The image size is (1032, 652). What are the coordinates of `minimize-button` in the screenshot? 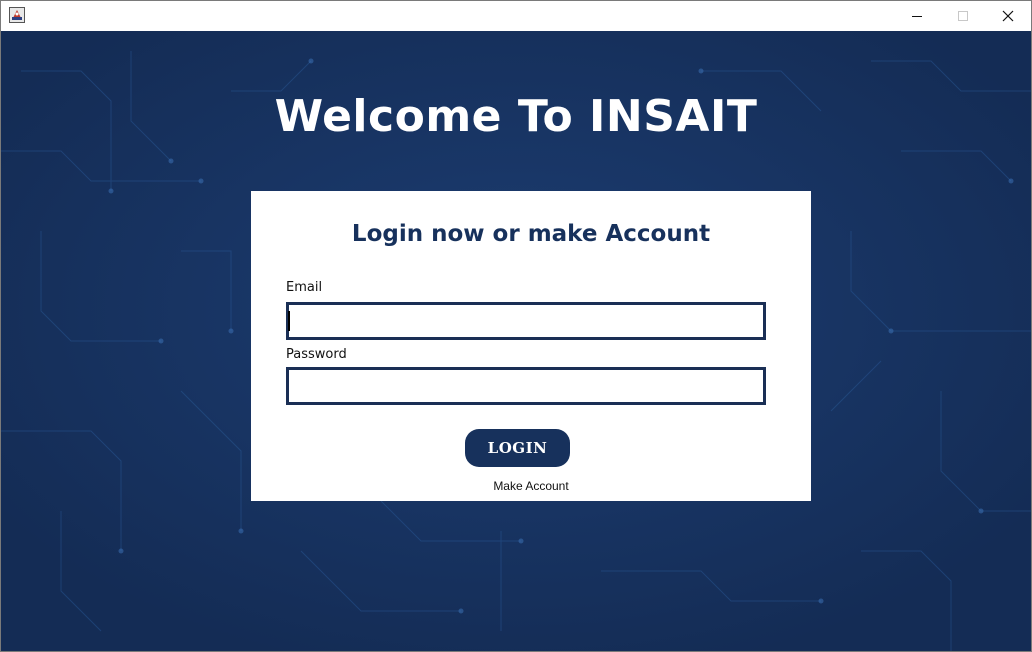 It's located at (917, 16).